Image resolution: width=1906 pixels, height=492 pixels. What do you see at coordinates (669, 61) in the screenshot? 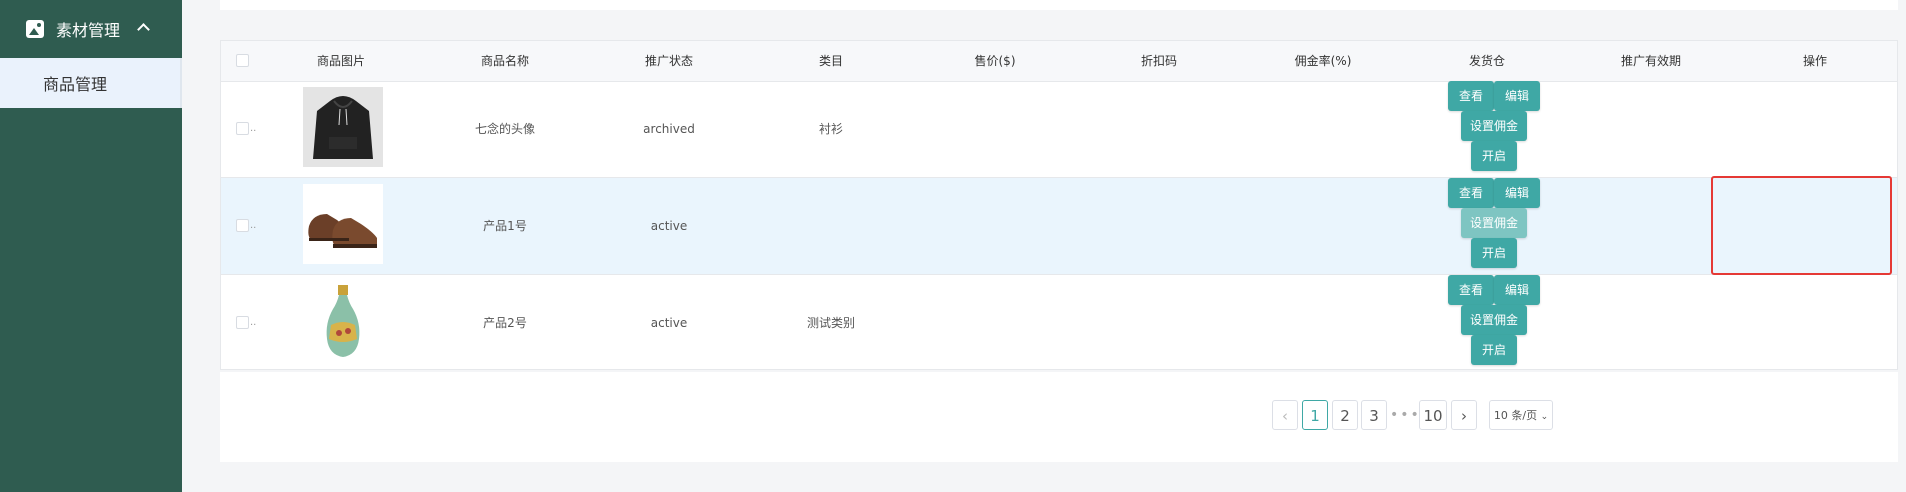
I see `column-header: 推广状态` at bounding box center [669, 61].